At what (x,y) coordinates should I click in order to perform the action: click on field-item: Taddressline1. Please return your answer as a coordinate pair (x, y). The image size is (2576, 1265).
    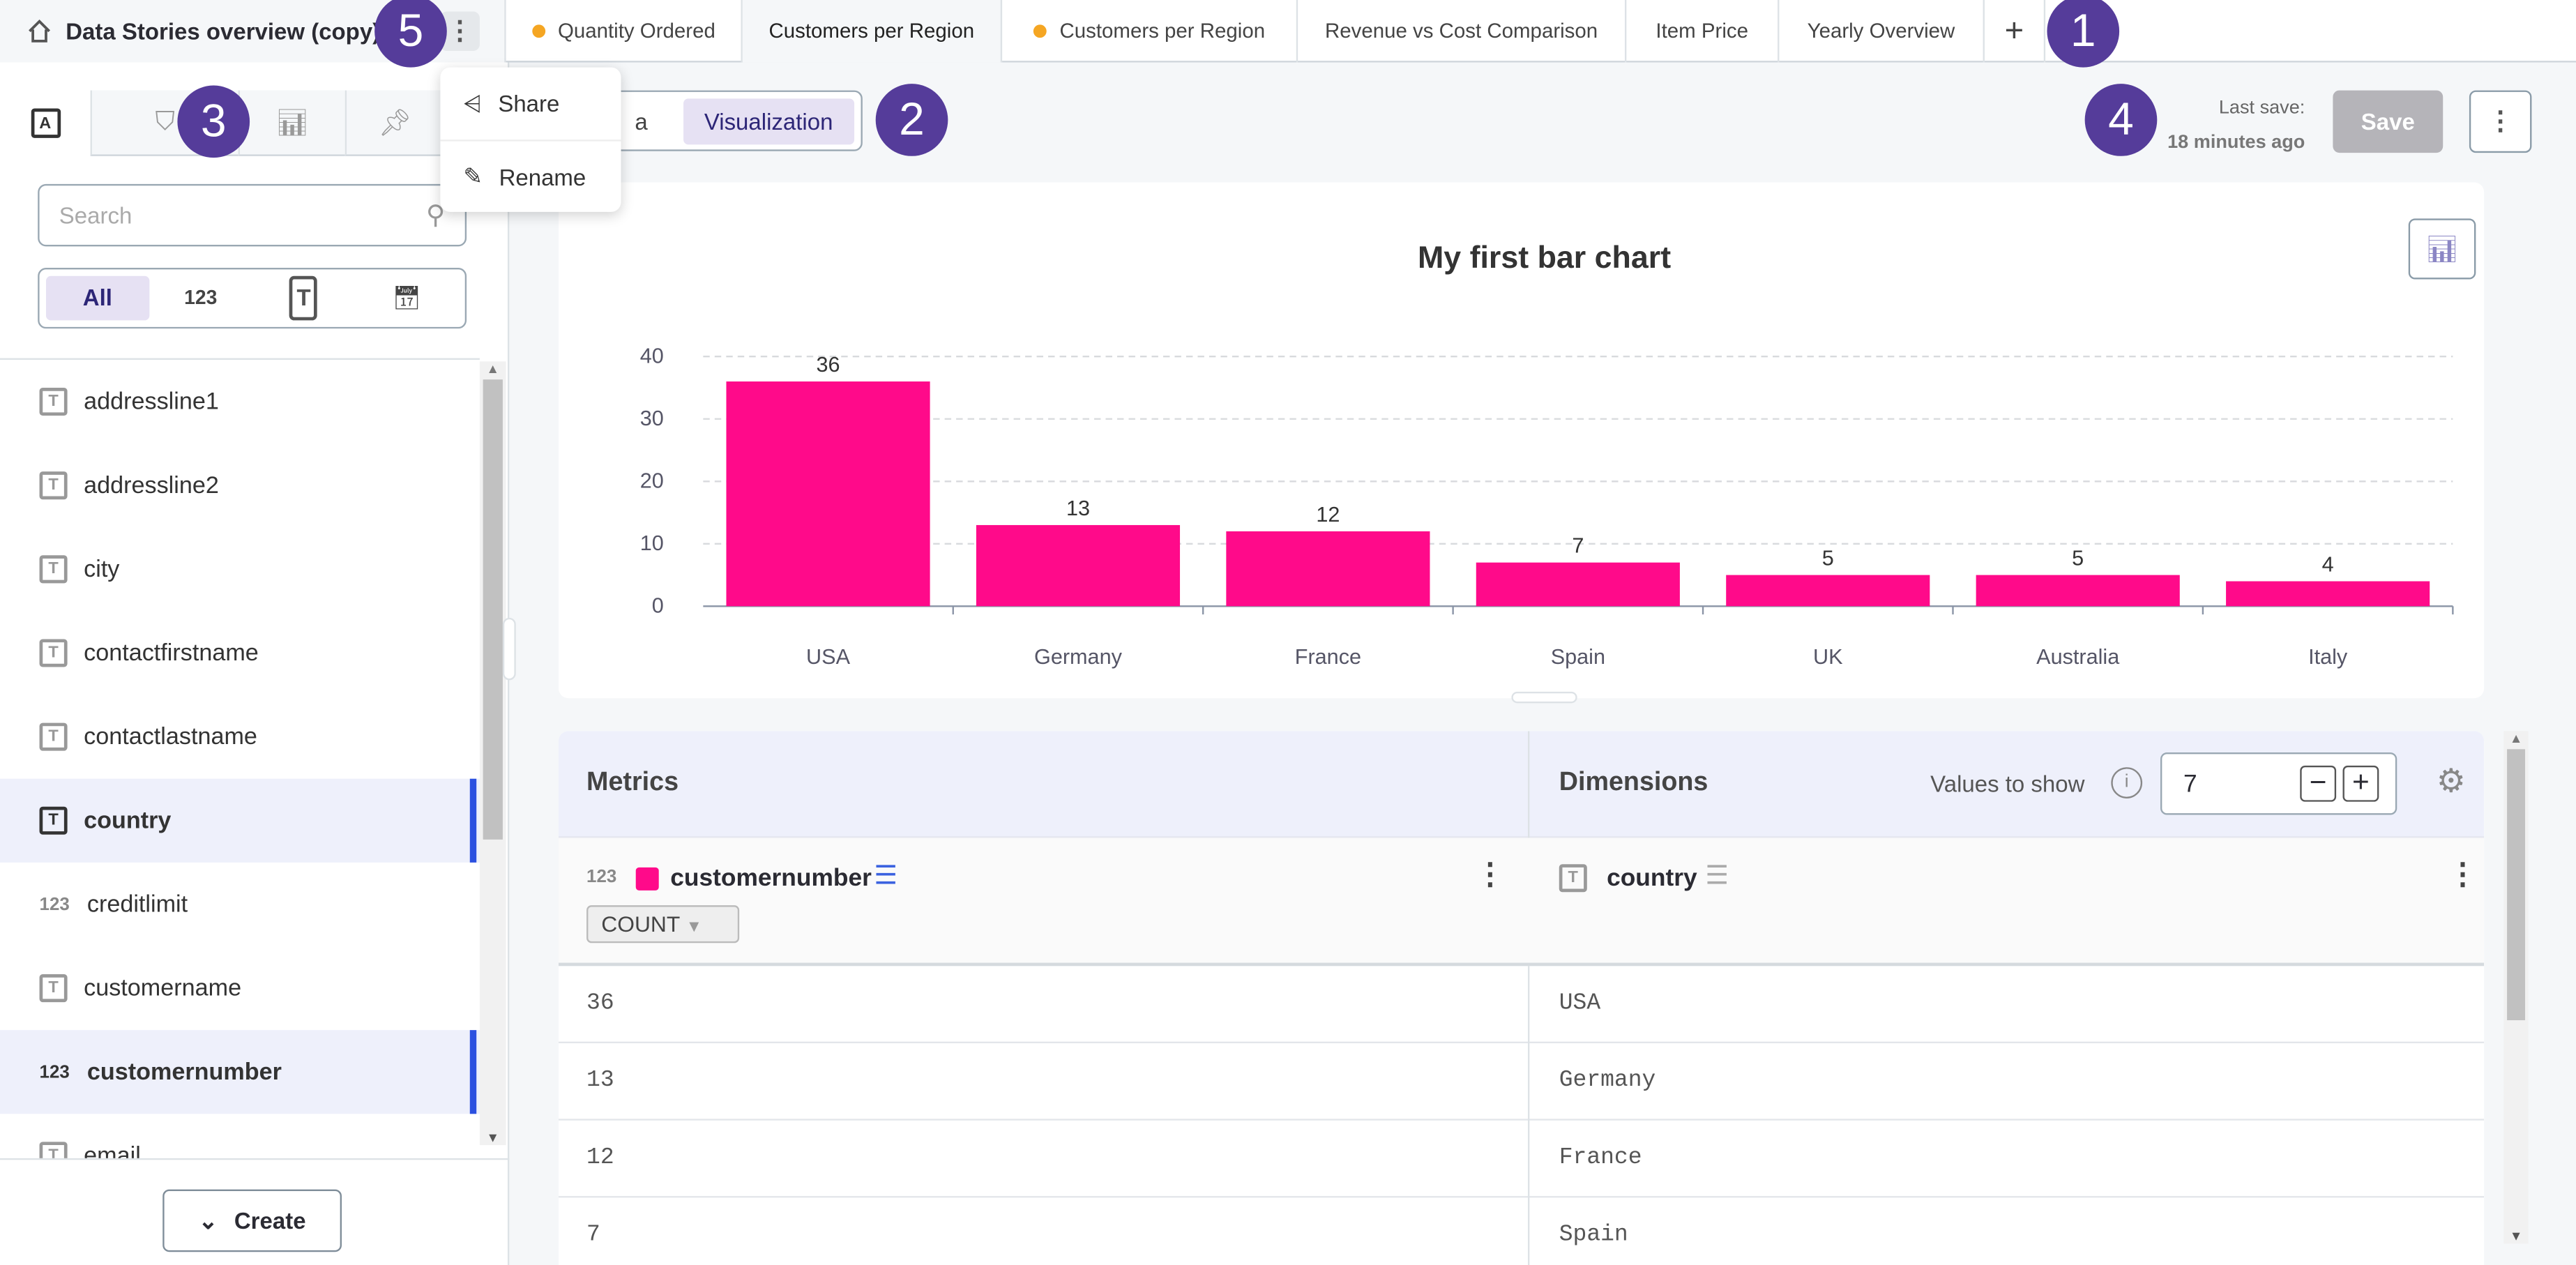
    Looking at the image, I should click on (240, 402).